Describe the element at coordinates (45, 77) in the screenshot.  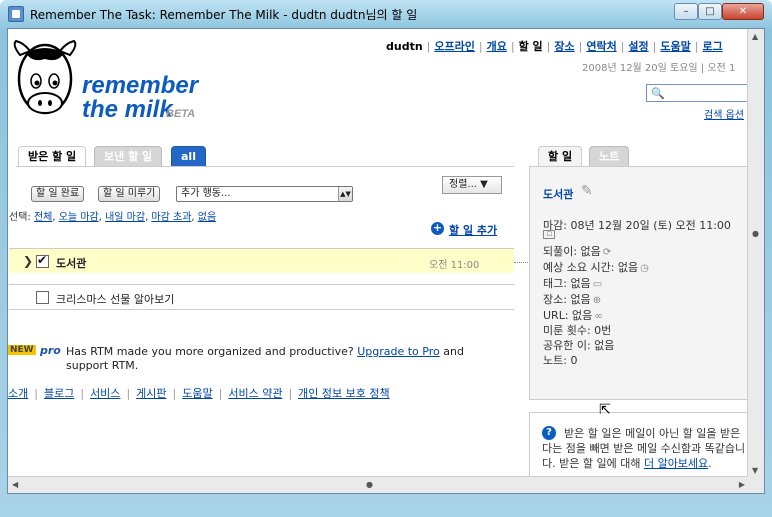
I see `cow-icon` at that location.